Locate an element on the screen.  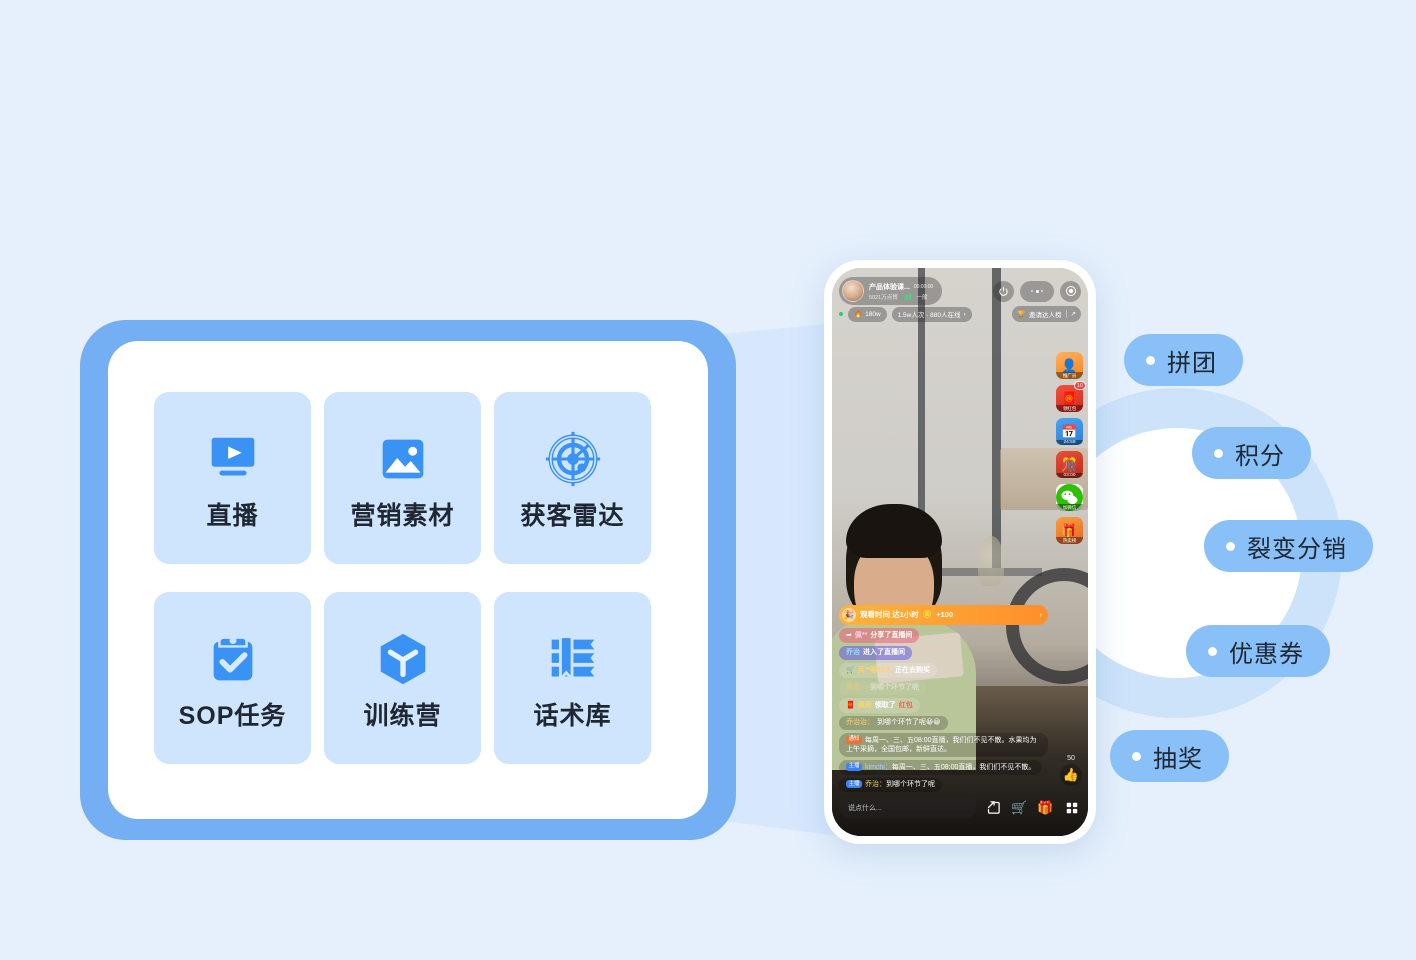
feature-grid: 直播 营销素材 获客雷达 SOP任务 训练营 话术库 is located at coordinates (409, 578).